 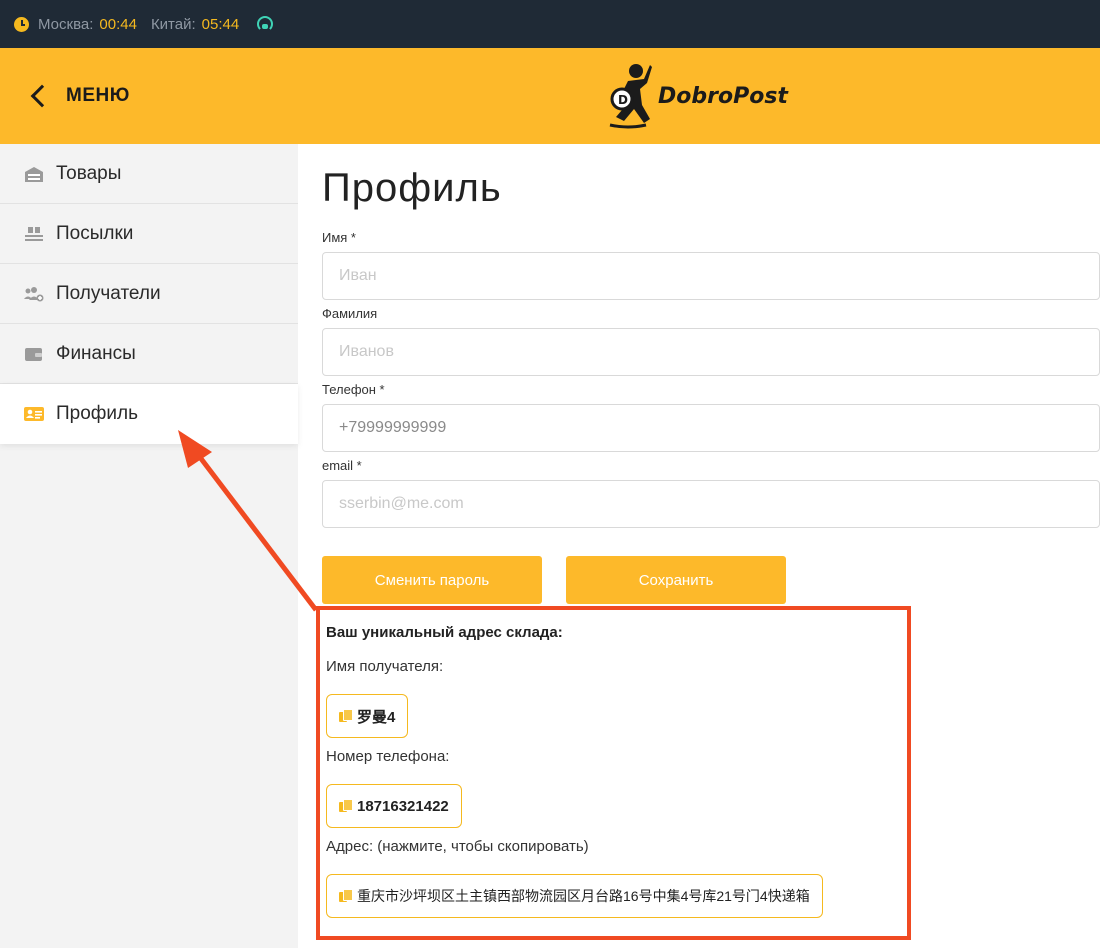 I want to click on recipient-value: 罗曼4, so click(x=376, y=717).